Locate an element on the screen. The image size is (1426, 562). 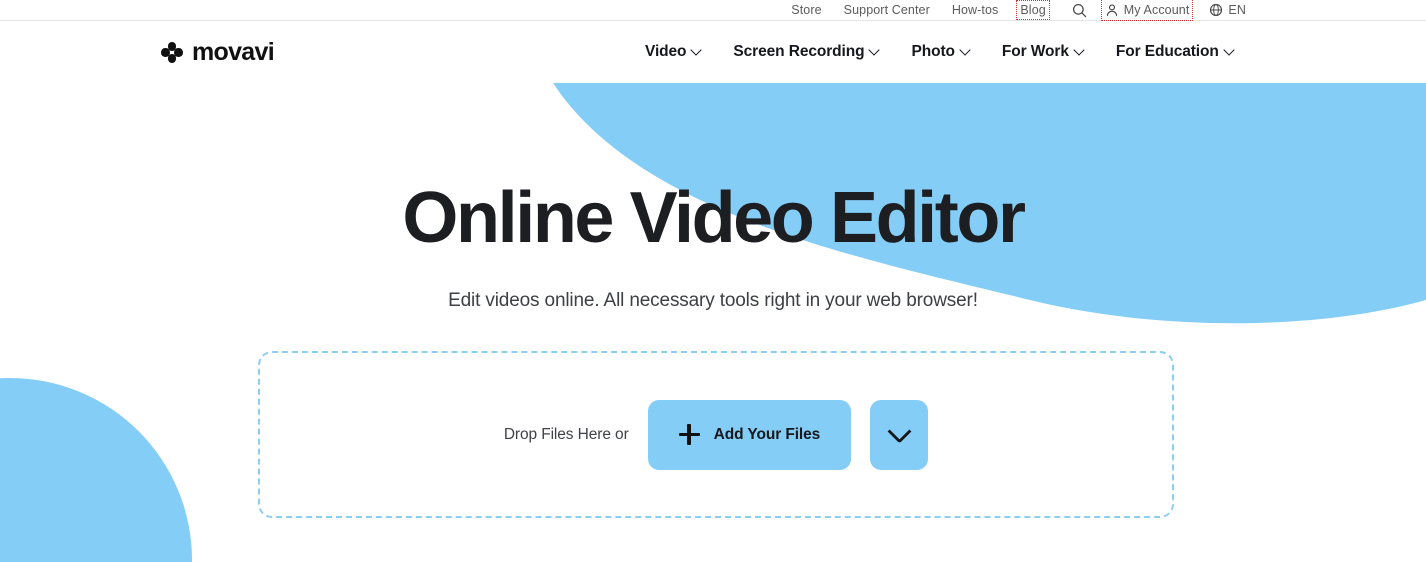
logo-text: movavi is located at coordinates (233, 51).